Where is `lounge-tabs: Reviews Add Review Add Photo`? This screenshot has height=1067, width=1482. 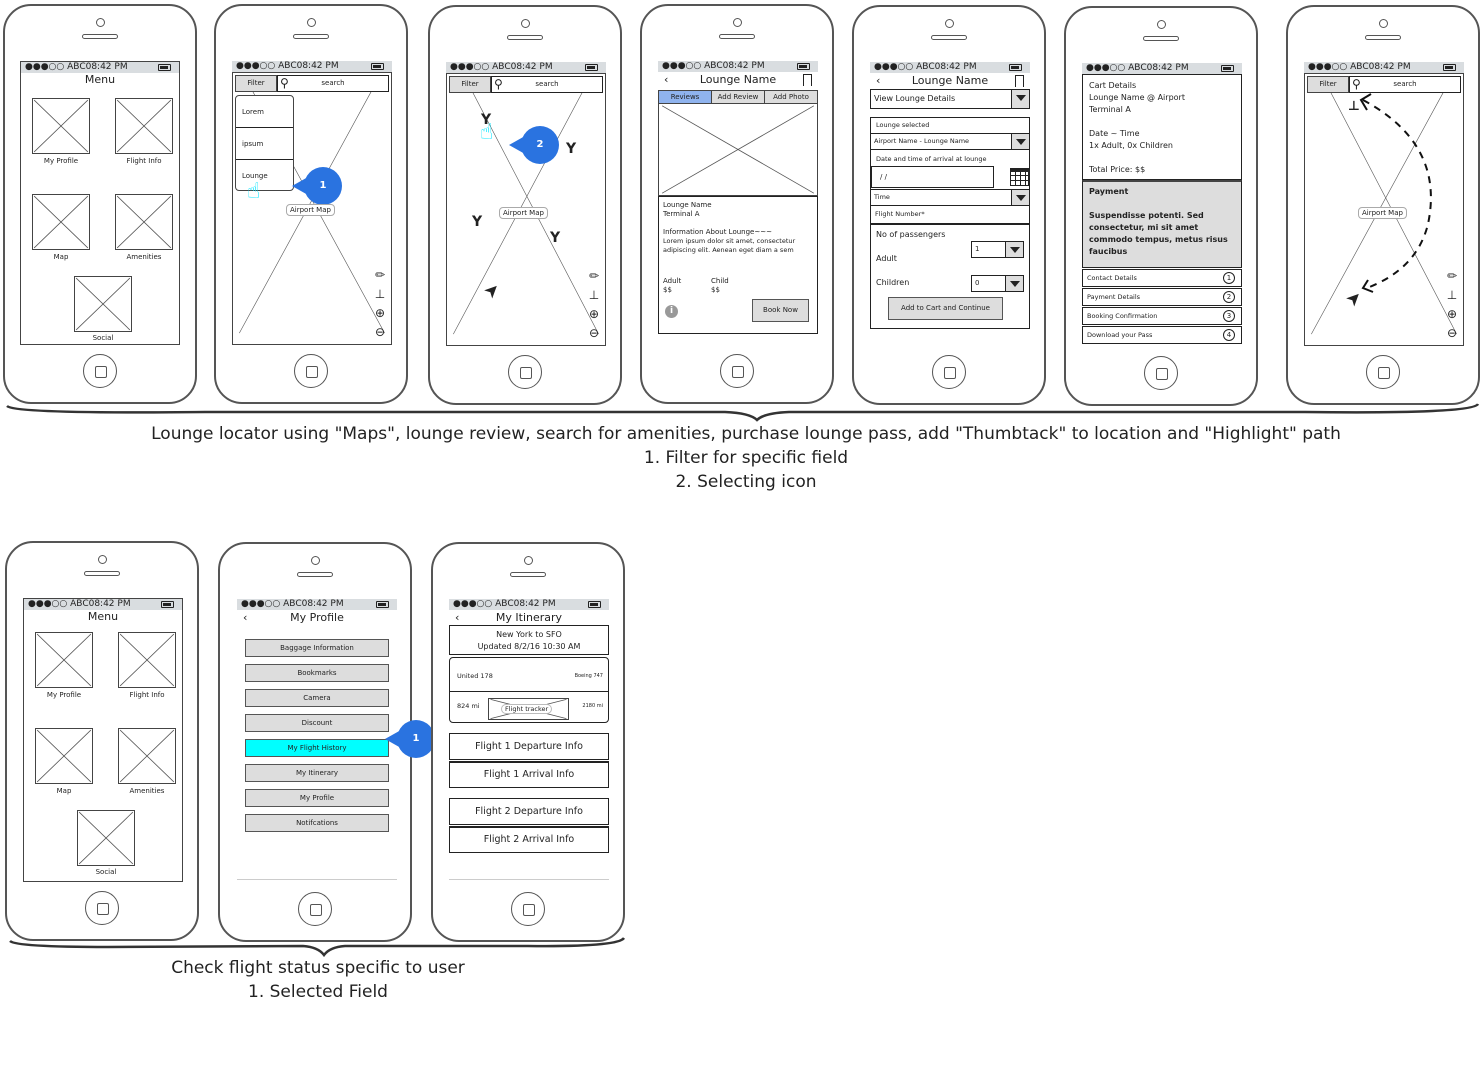 lounge-tabs: Reviews Add Review Add Photo is located at coordinates (738, 97).